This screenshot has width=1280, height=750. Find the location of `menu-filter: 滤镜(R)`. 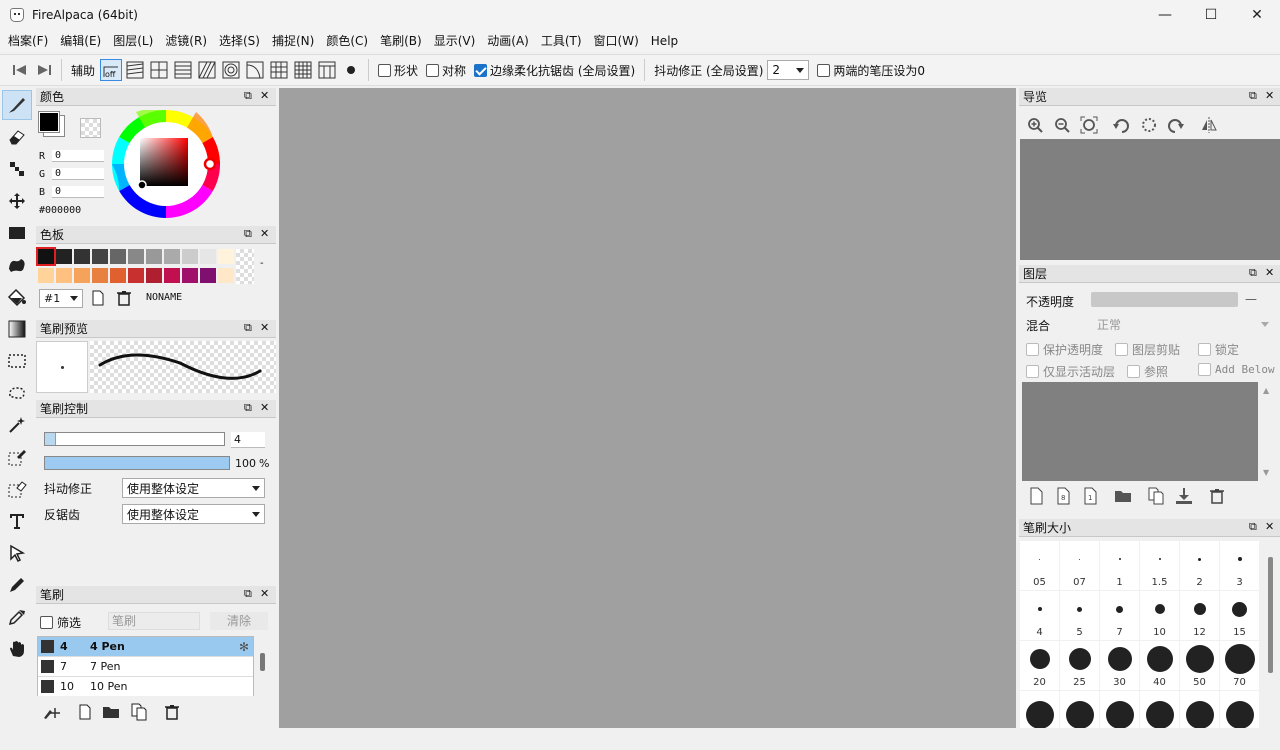

menu-filter: 滤镜(R) is located at coordinates (186, 41).